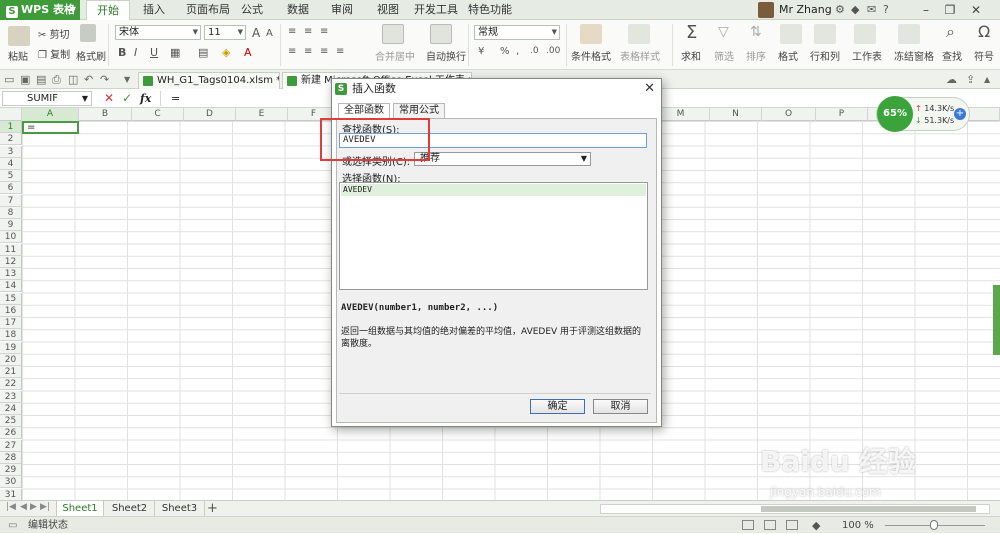 The image size is (1000, 534). I want to click on row-header: 2, so click(11, 139).